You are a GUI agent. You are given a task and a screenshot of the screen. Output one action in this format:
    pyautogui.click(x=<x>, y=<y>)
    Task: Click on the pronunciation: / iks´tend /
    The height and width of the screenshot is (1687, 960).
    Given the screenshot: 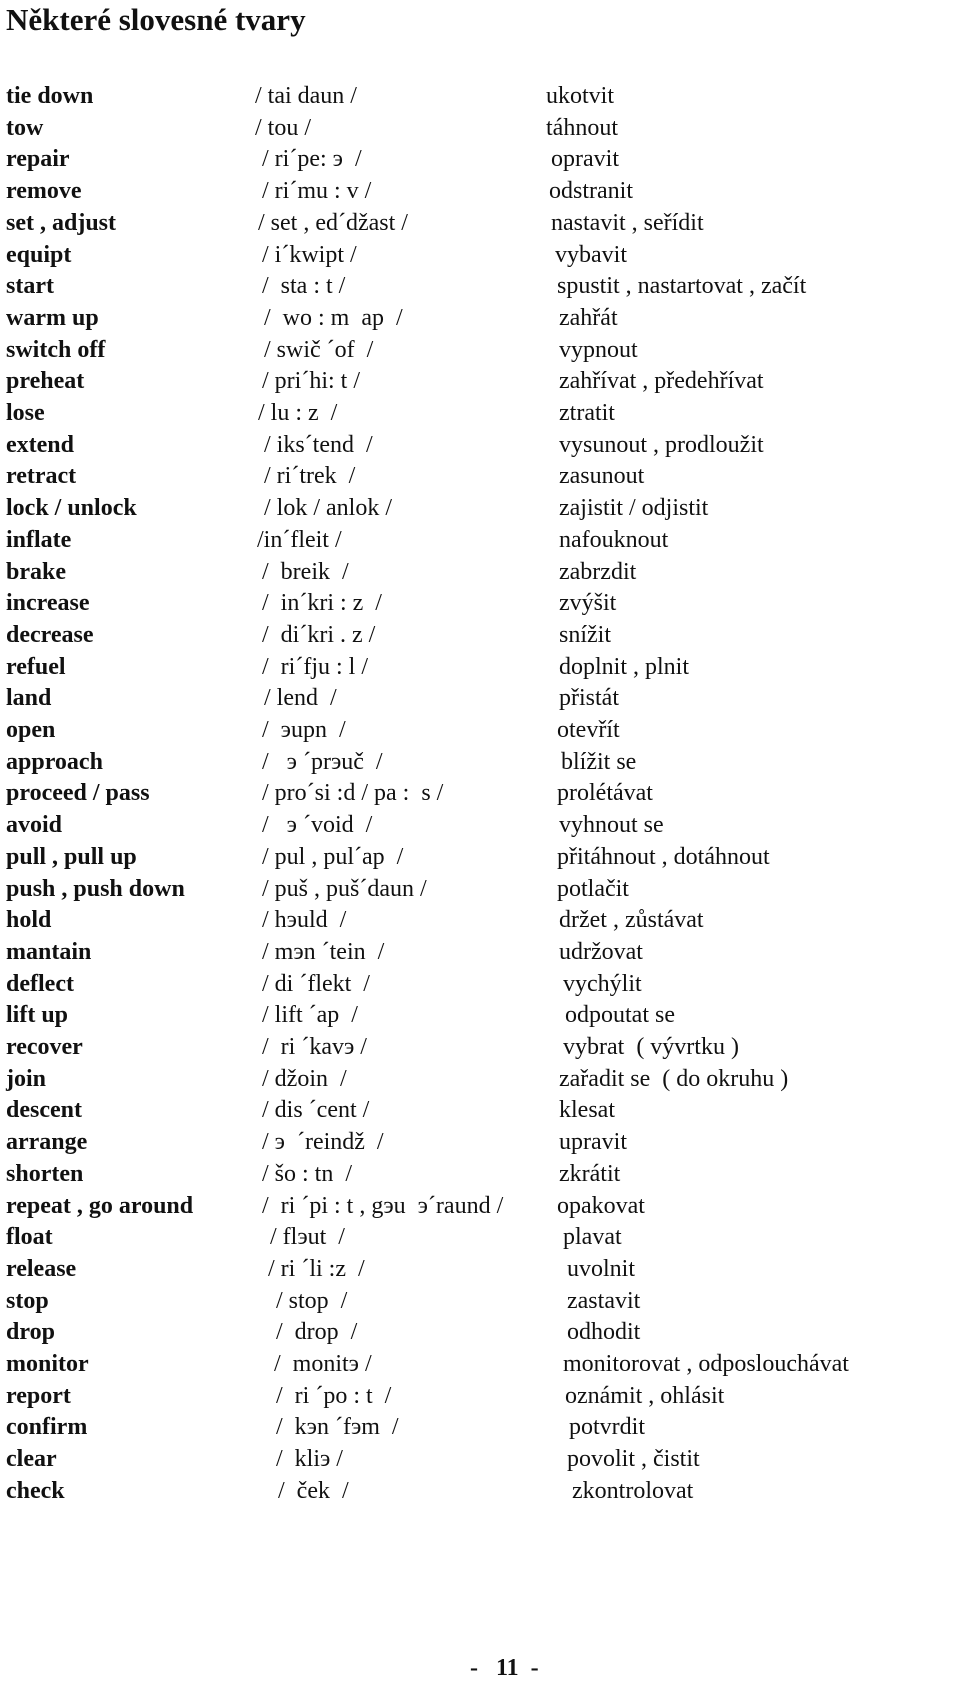 What is the action you would take?
    pyautogui.click(x=318, y=445)
    